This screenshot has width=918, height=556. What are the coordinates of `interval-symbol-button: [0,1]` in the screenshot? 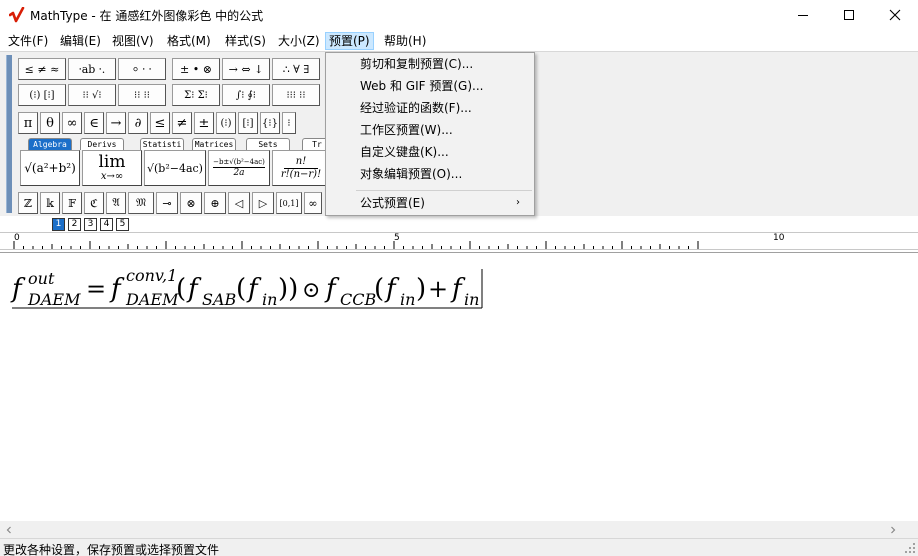 It's located at (289, 203).